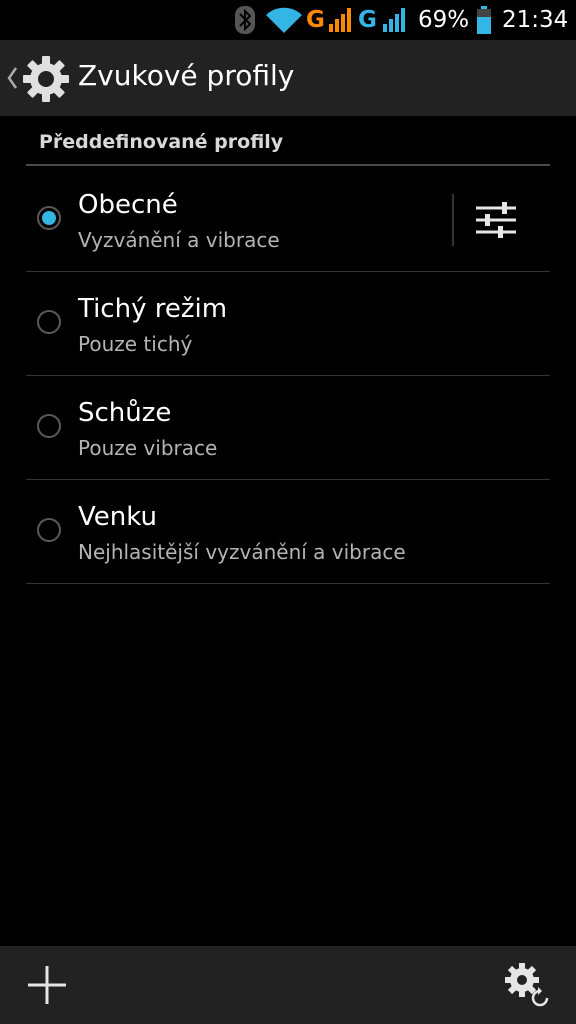 The height and width of the screenshot is (1024, 576). Describe the element at coordinates (288, 165) in the screenshot. I see `section-divider` at that location.